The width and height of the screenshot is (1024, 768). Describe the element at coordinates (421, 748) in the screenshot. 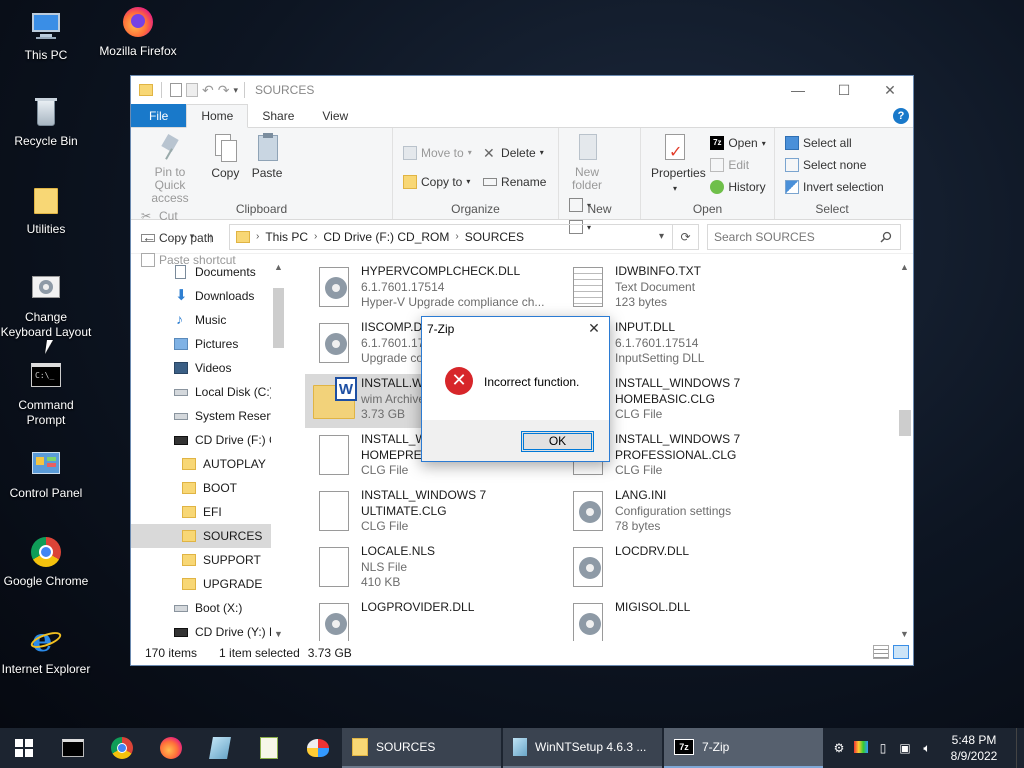

I see `taskbar-task-sources: SOURCES` at that location.